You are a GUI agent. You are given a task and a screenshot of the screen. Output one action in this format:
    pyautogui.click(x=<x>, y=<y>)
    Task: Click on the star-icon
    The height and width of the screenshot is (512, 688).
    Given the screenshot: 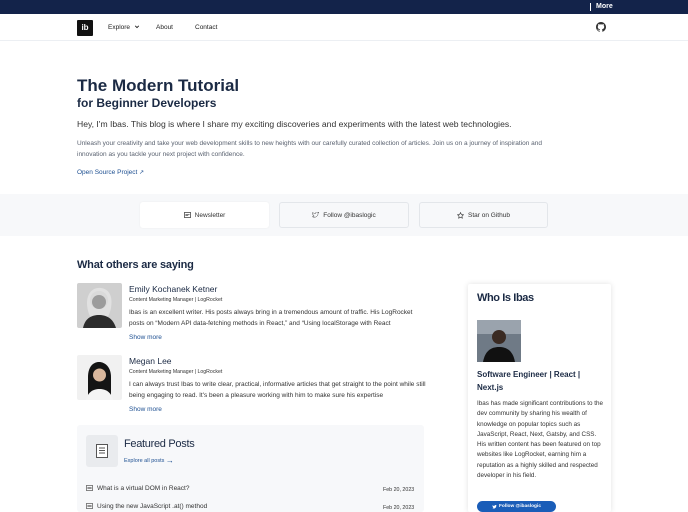 What is the action you would take?
    pyautogui.click(x=461, y=215)
    